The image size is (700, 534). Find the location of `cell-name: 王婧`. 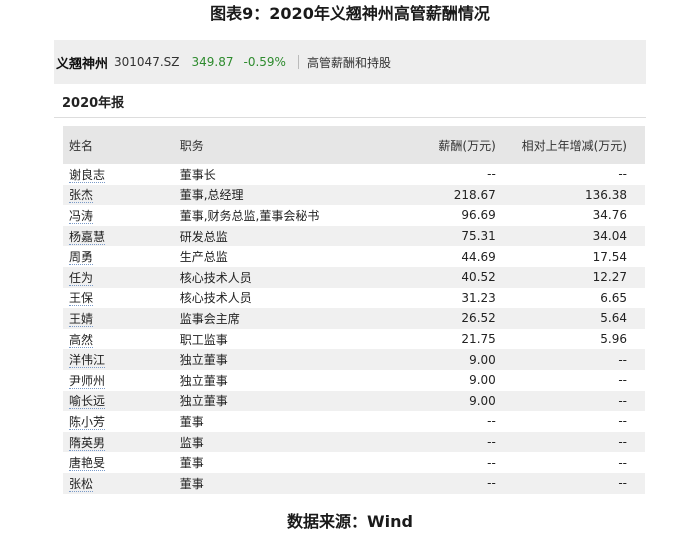

cell-name: 王婧 is located at coordinates (121, 318).